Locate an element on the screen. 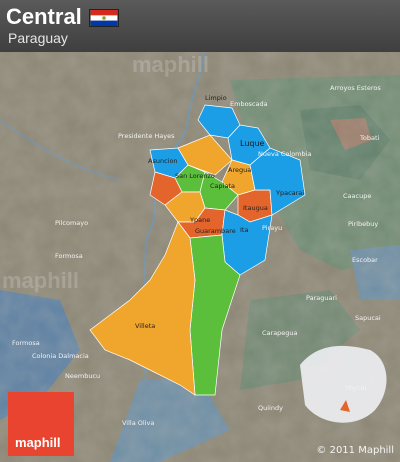 This screenshot has width=400, height=462. watermark-top: maphill is located at coordinates (171, 64).